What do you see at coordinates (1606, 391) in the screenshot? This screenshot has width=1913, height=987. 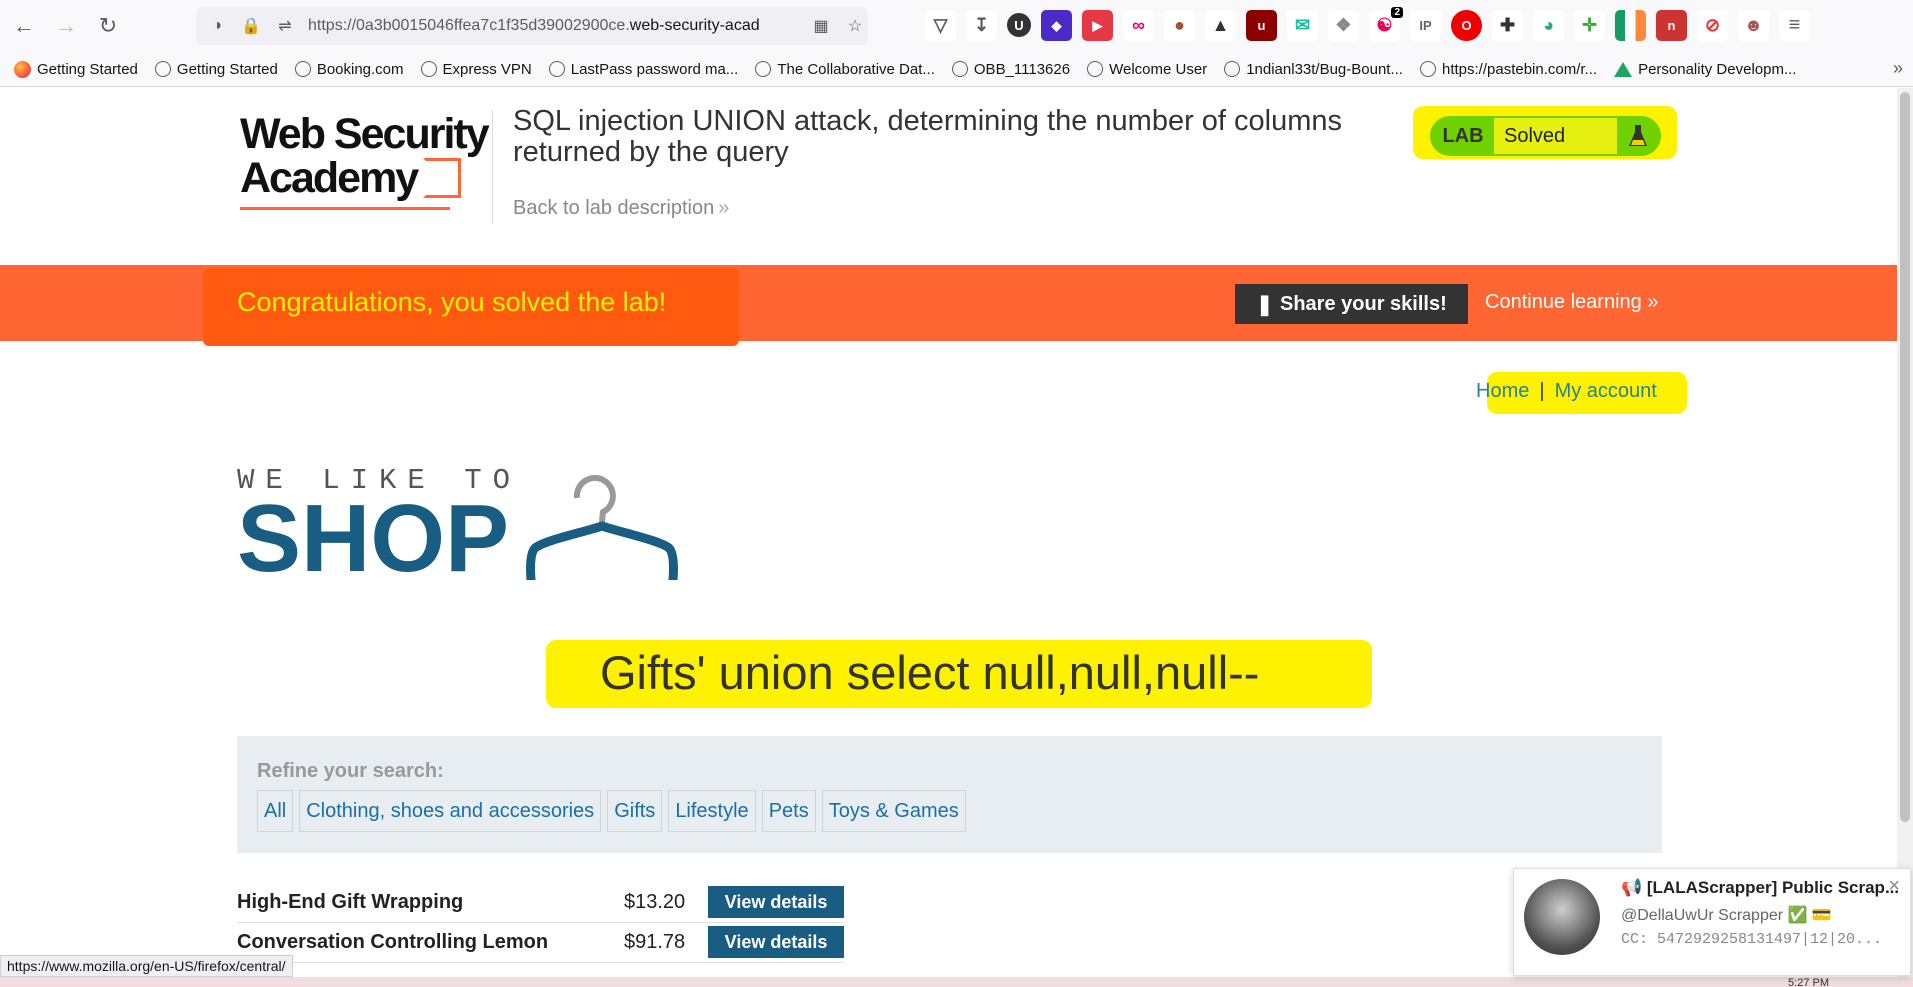 I see `my-account-link: My account` at bounding box center [1606, 391].